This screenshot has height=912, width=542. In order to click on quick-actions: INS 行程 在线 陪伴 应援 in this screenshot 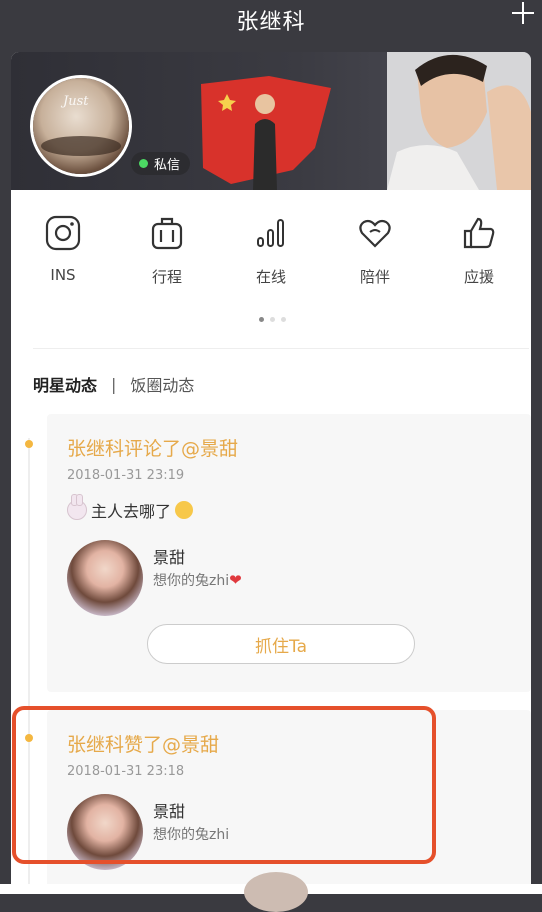, I will do `click(271, 259)`.